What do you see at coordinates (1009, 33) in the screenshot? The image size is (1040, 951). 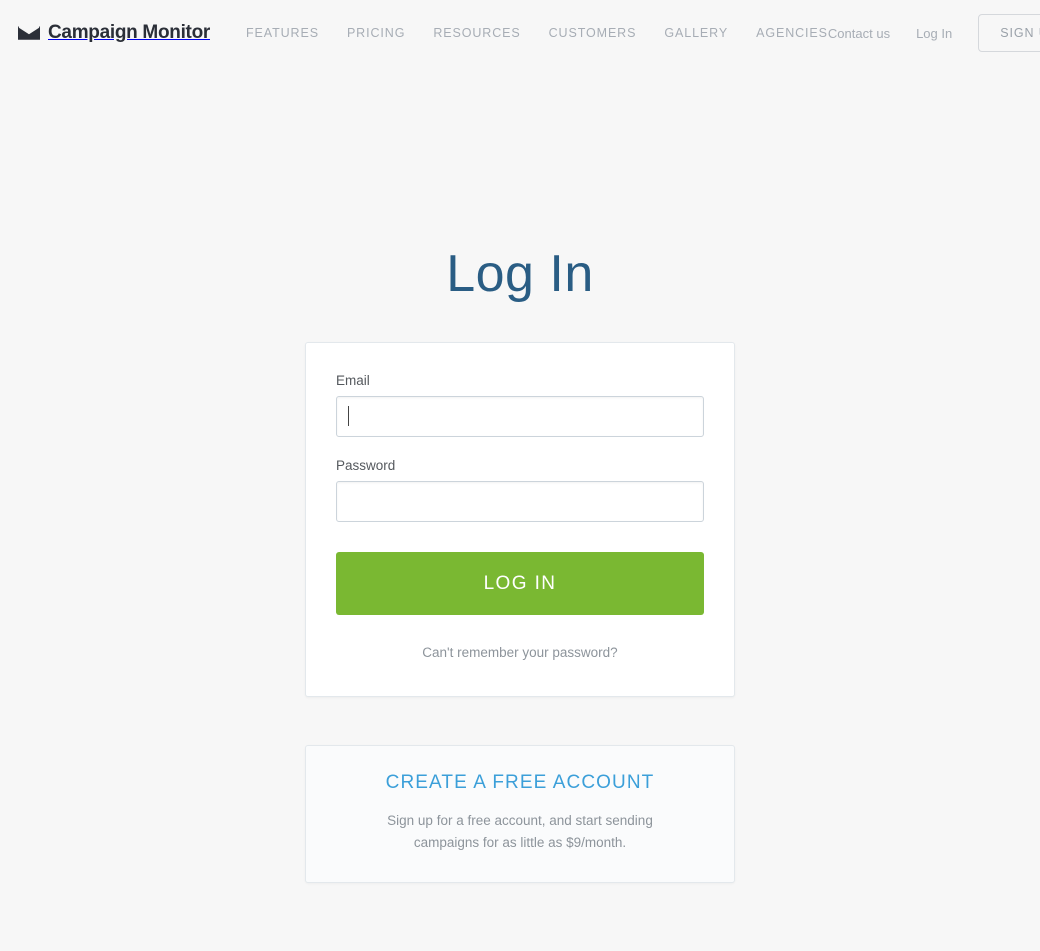 I see `sign-up-button: SIGN UP` at bounding box center [1009, 33].